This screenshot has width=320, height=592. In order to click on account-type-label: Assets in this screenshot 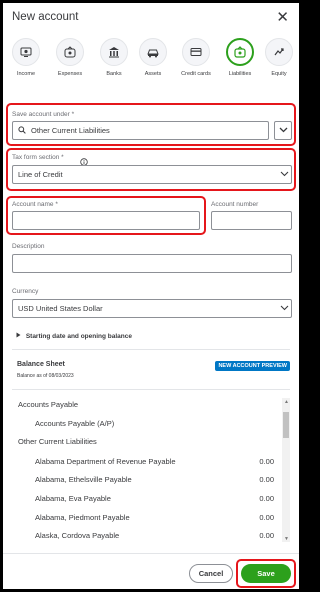, I will do `click(153, 74)`.